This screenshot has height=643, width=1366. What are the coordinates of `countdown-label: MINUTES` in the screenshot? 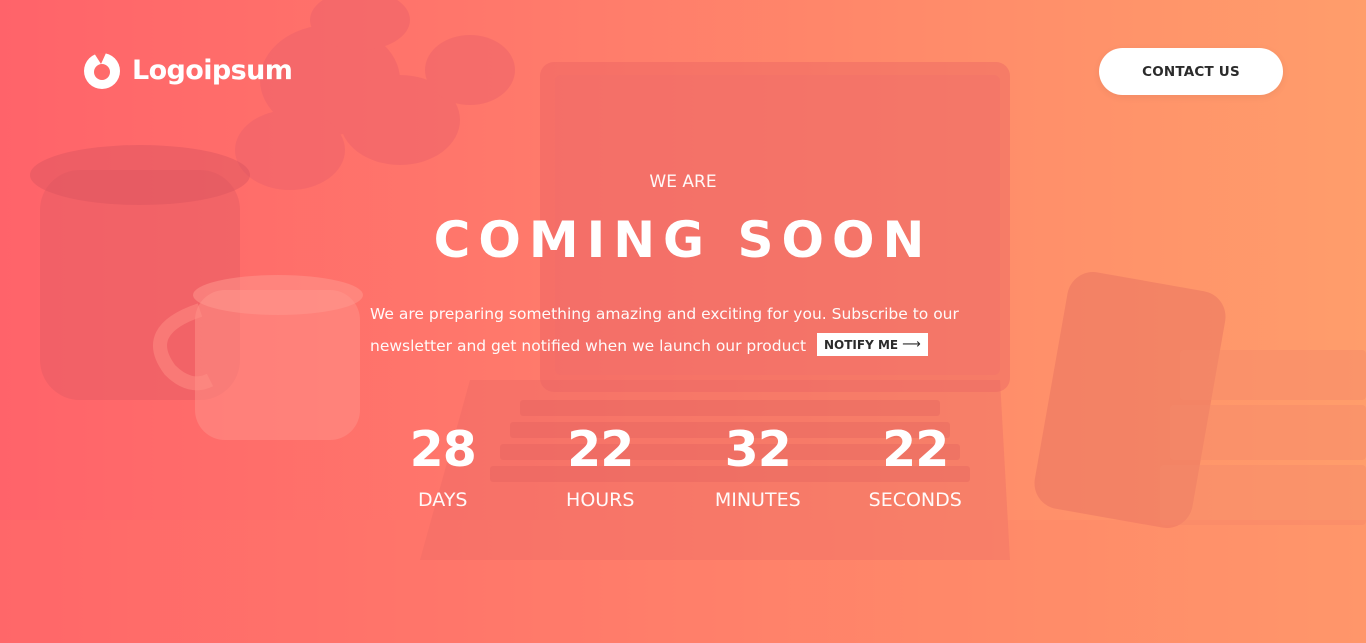 It's located at (757, 500).